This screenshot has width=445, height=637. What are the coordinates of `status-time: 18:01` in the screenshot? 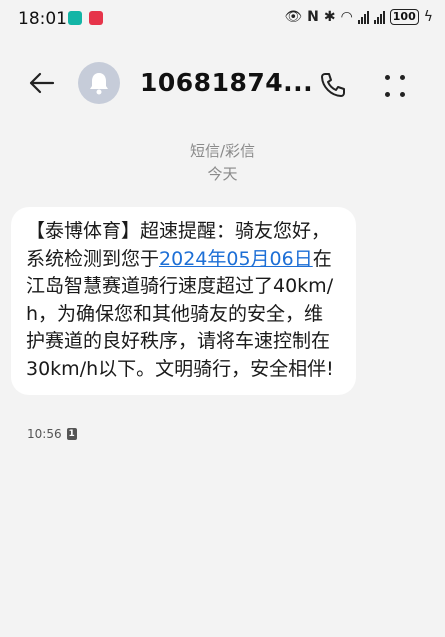 It's located at (42, 19).